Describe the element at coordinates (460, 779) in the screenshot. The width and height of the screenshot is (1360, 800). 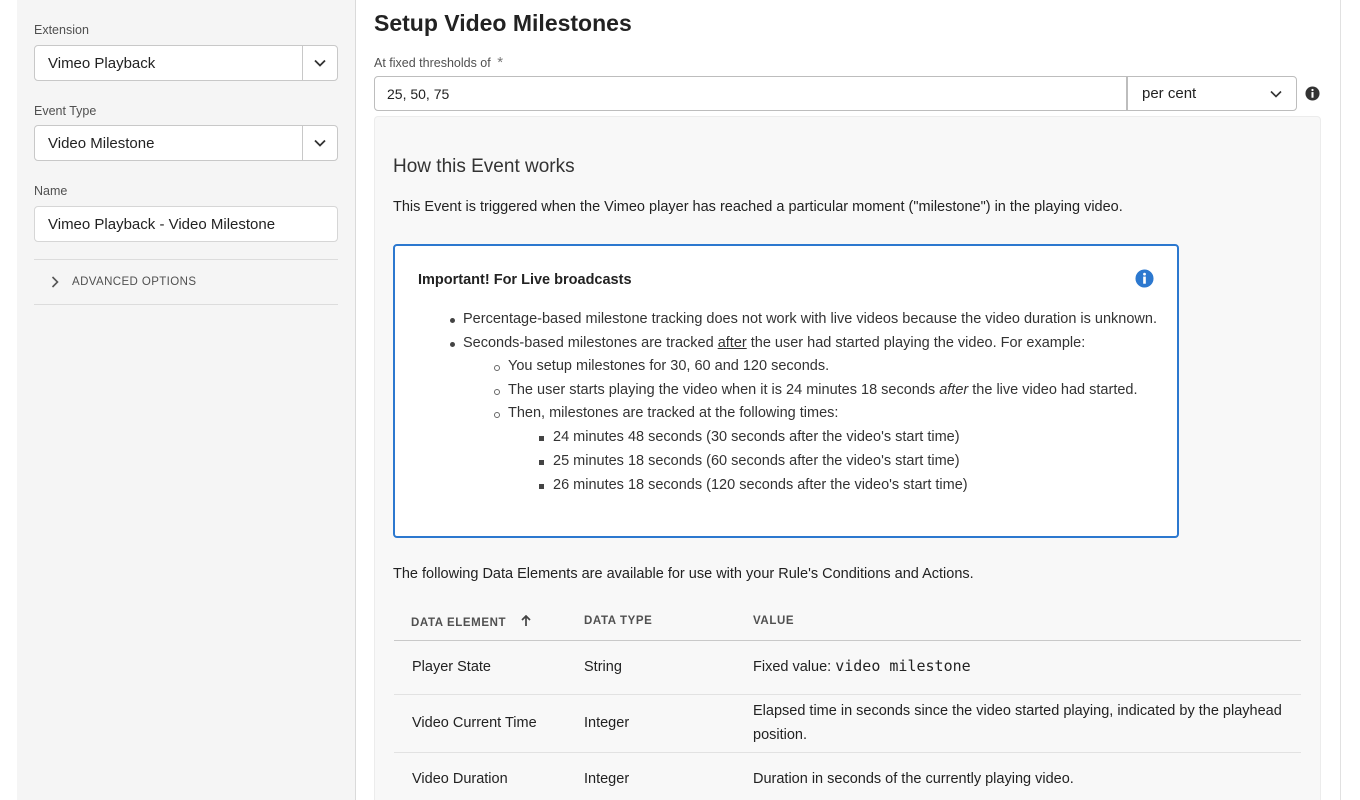
I see `table-cell-element: Video Duration` at that location.